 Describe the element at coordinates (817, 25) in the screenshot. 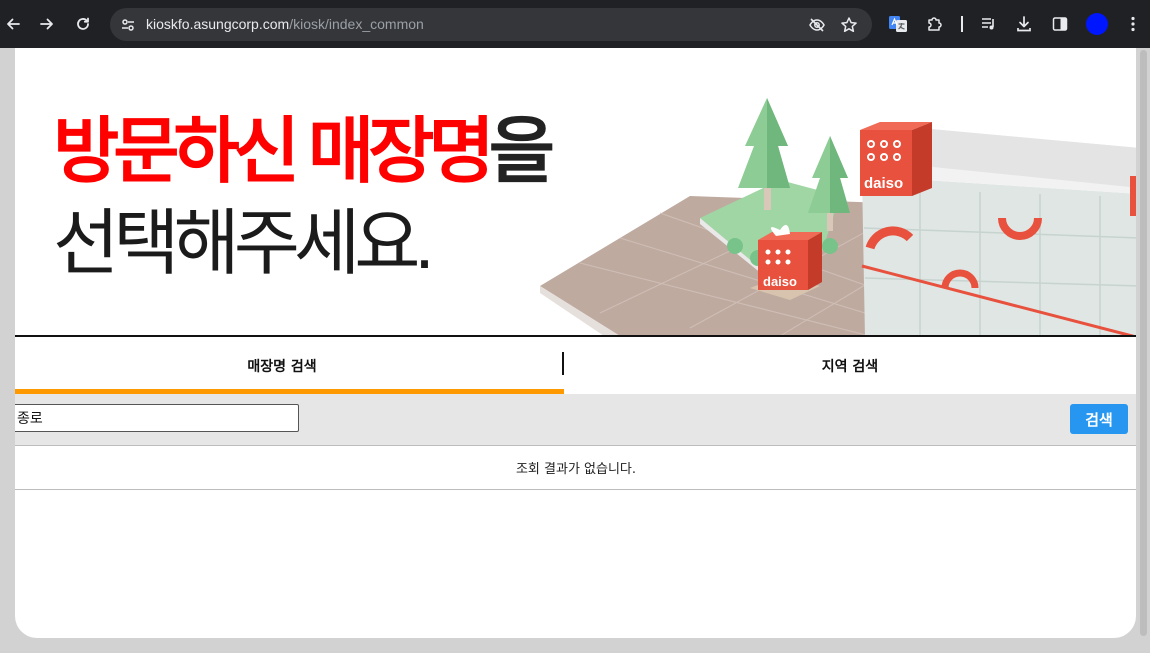

I see `eye-off-icon` at that location.